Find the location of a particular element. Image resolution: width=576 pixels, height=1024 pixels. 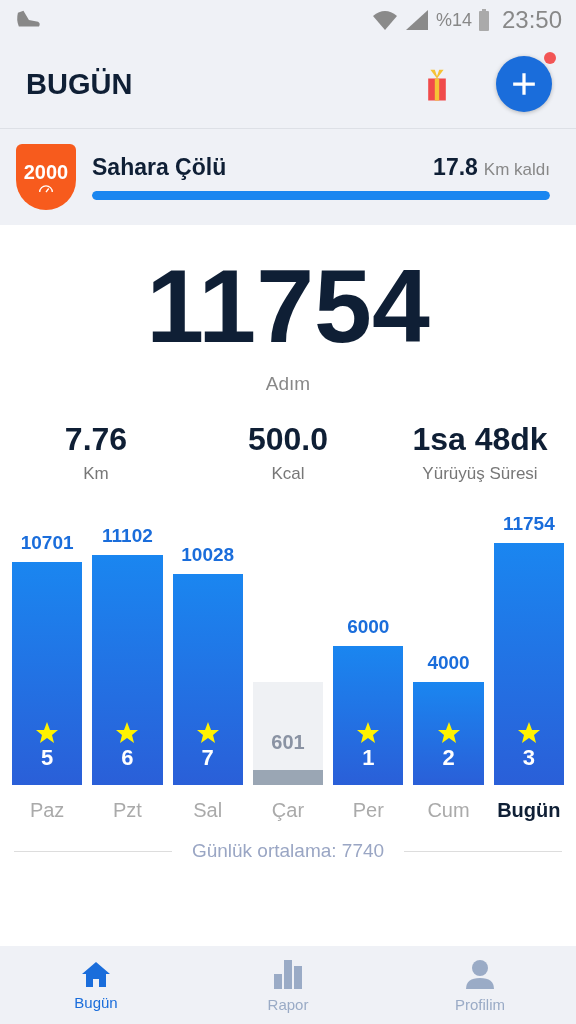

day-bar: 5 is located at coordinates (47, 673).